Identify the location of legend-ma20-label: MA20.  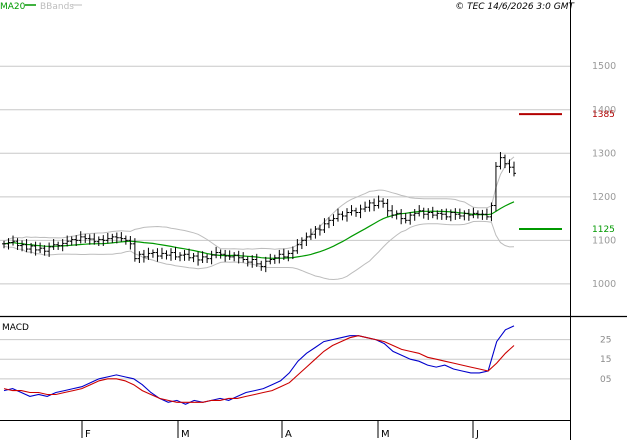
(13, 7).